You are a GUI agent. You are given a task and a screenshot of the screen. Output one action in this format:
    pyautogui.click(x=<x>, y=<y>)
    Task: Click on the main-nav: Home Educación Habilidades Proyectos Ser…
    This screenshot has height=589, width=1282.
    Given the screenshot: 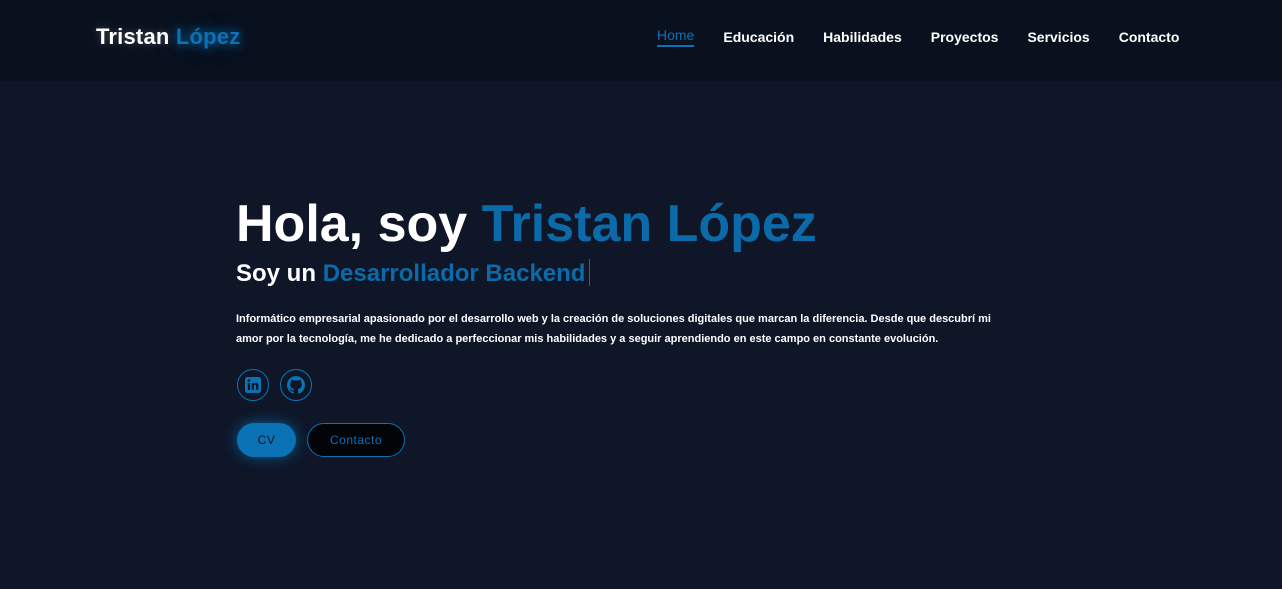 What is the action you would take?
    pyautogui.click(x=918, y=37)
    